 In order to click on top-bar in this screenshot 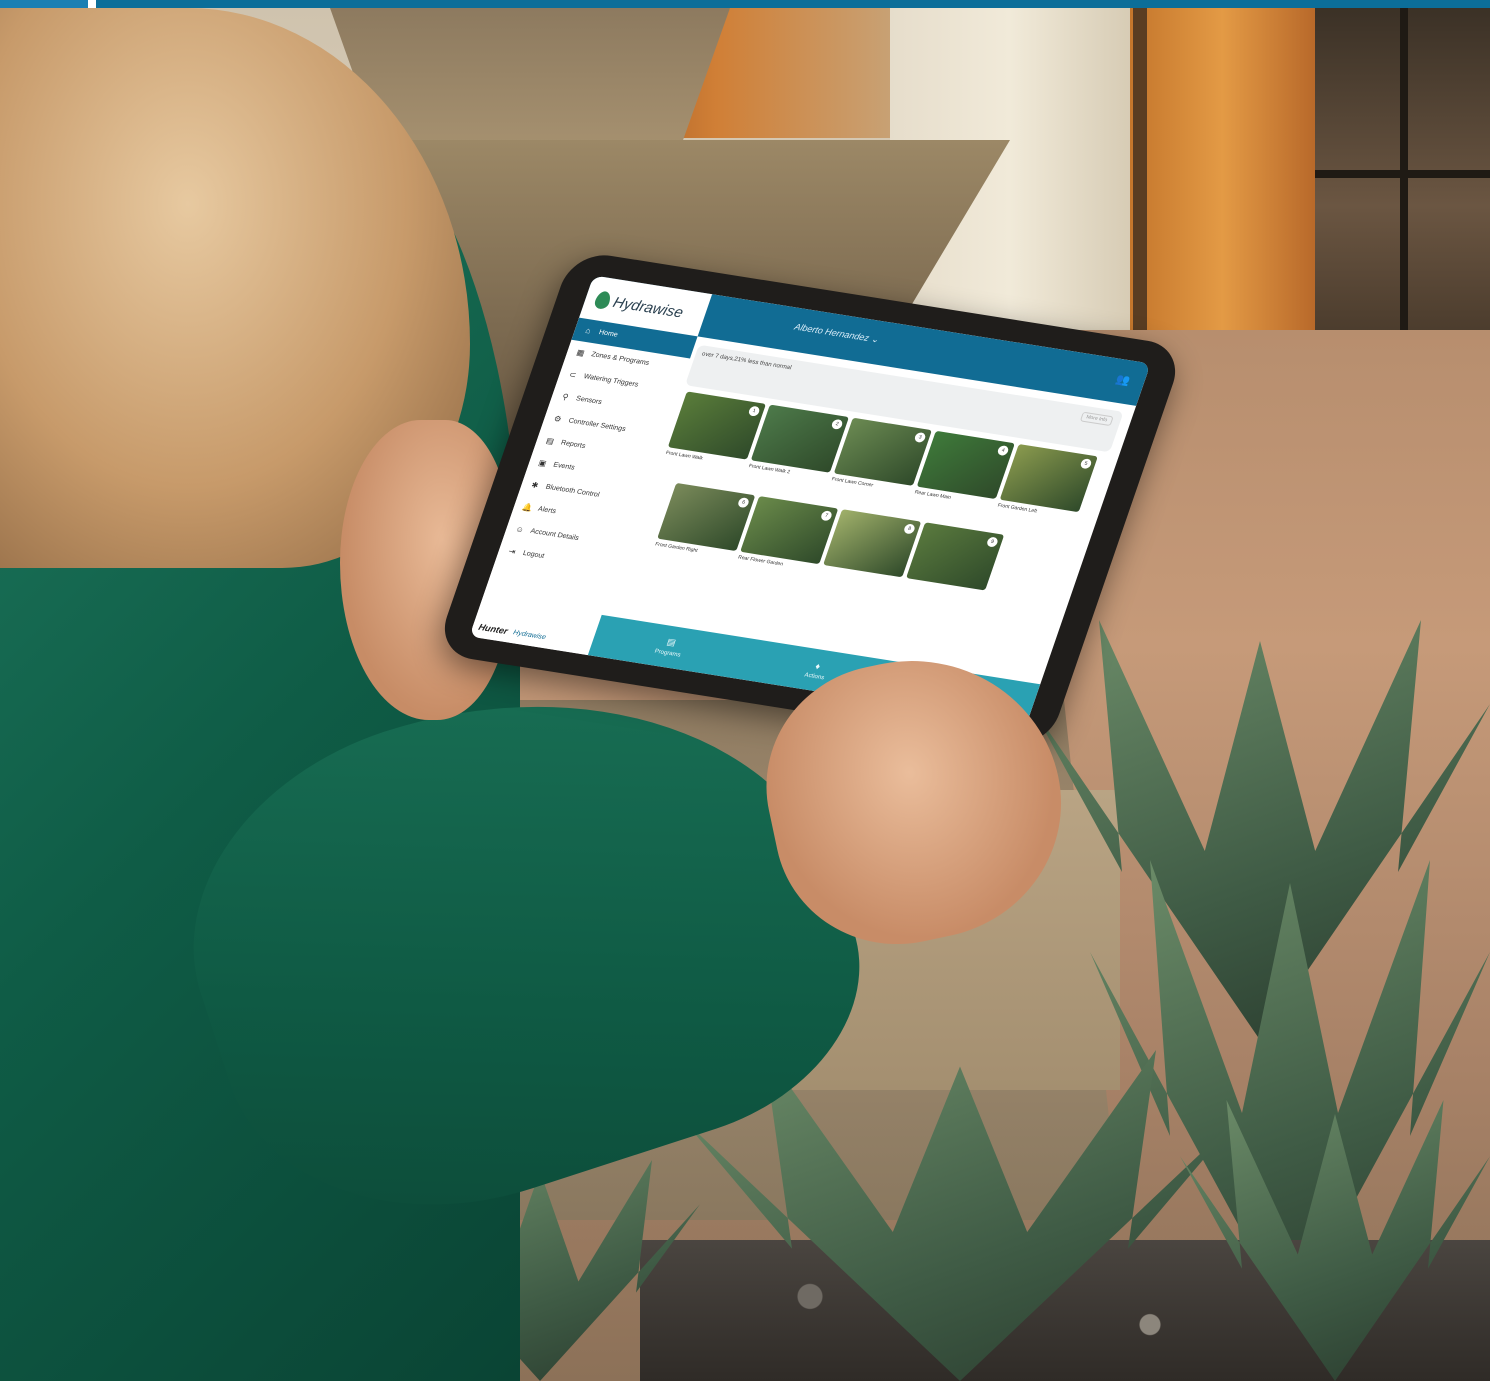, I will do `click(745, 4)`.